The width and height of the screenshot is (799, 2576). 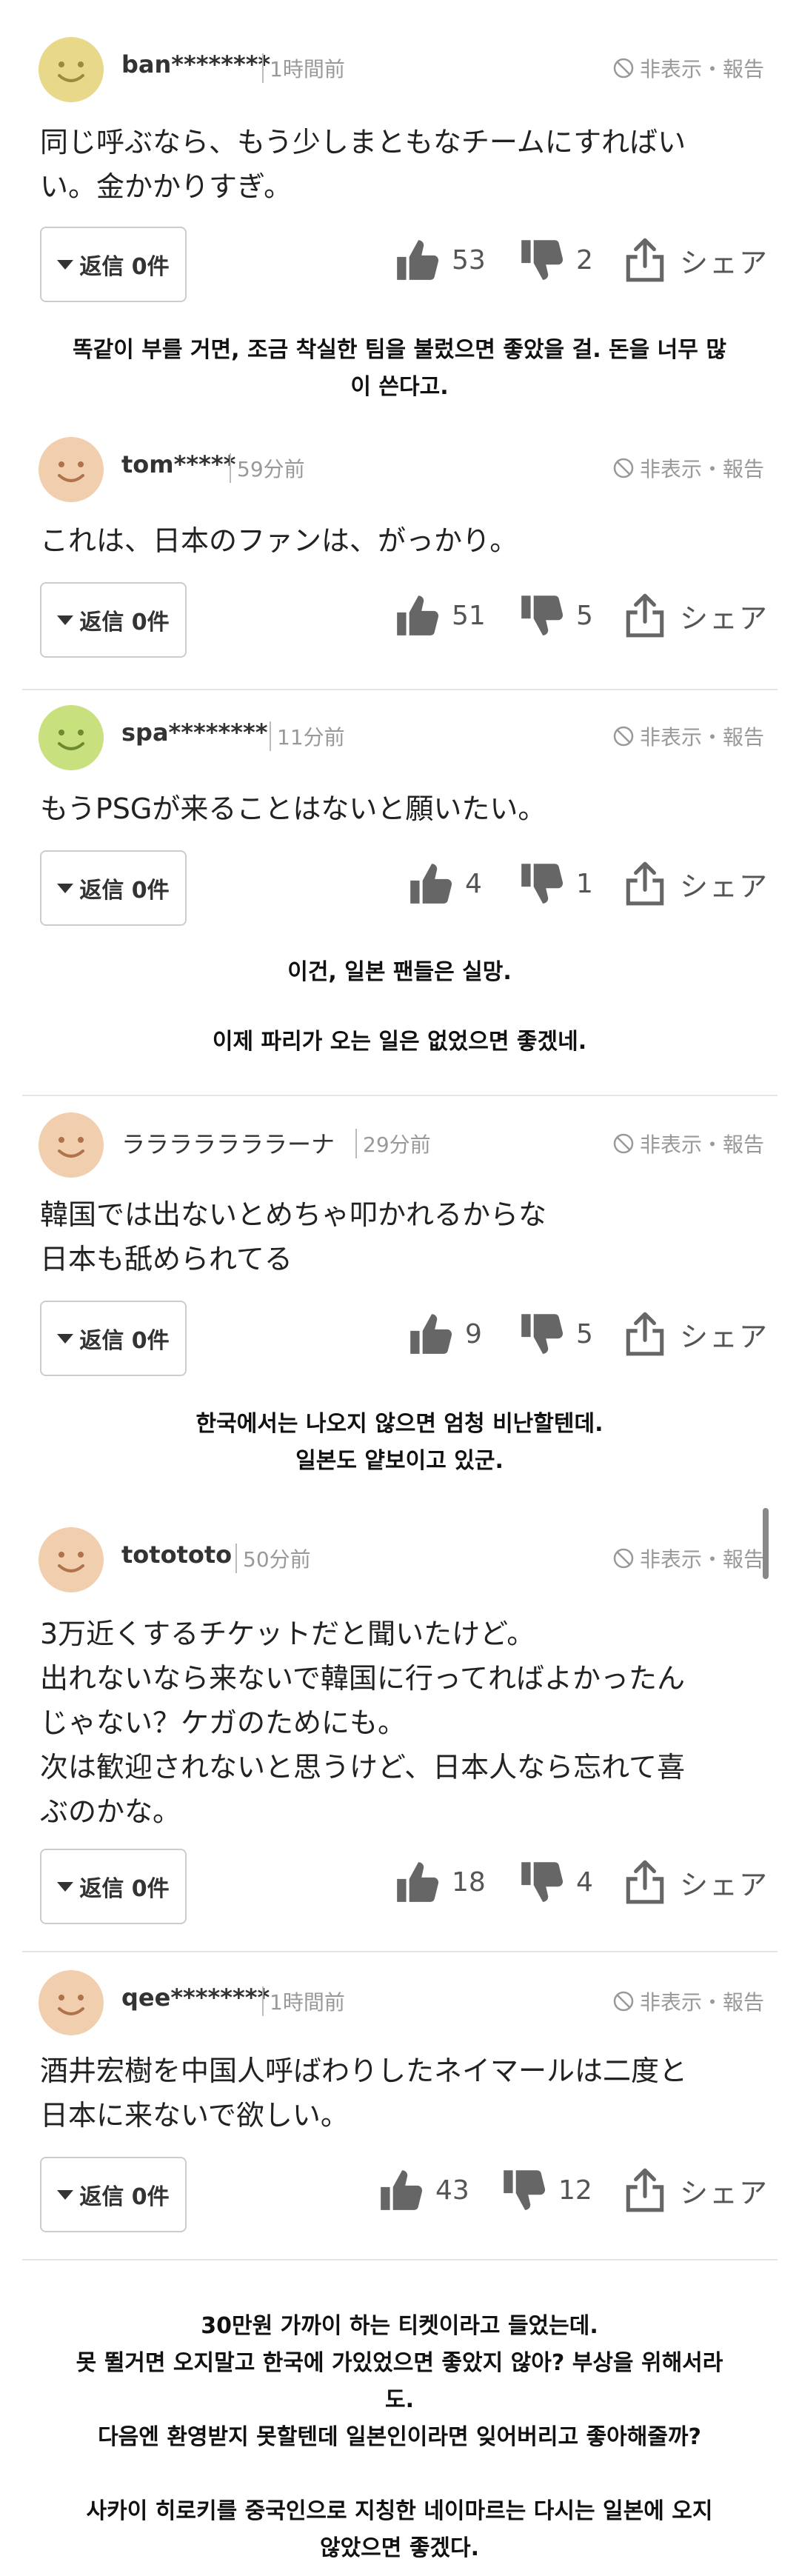 I want to click on text-line: い。金かかりすぎ。, so click(x=166, y=186).